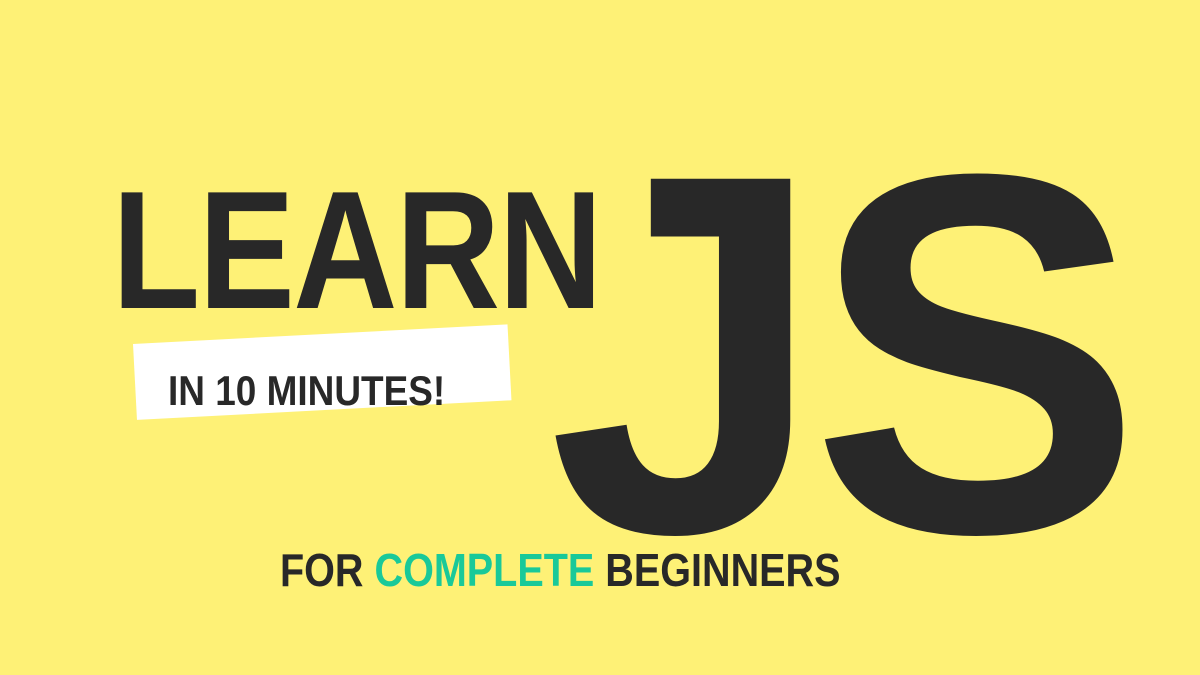  I want to click on tagline: FOR COMPLETE BEGINNERS, so click(560, 570).